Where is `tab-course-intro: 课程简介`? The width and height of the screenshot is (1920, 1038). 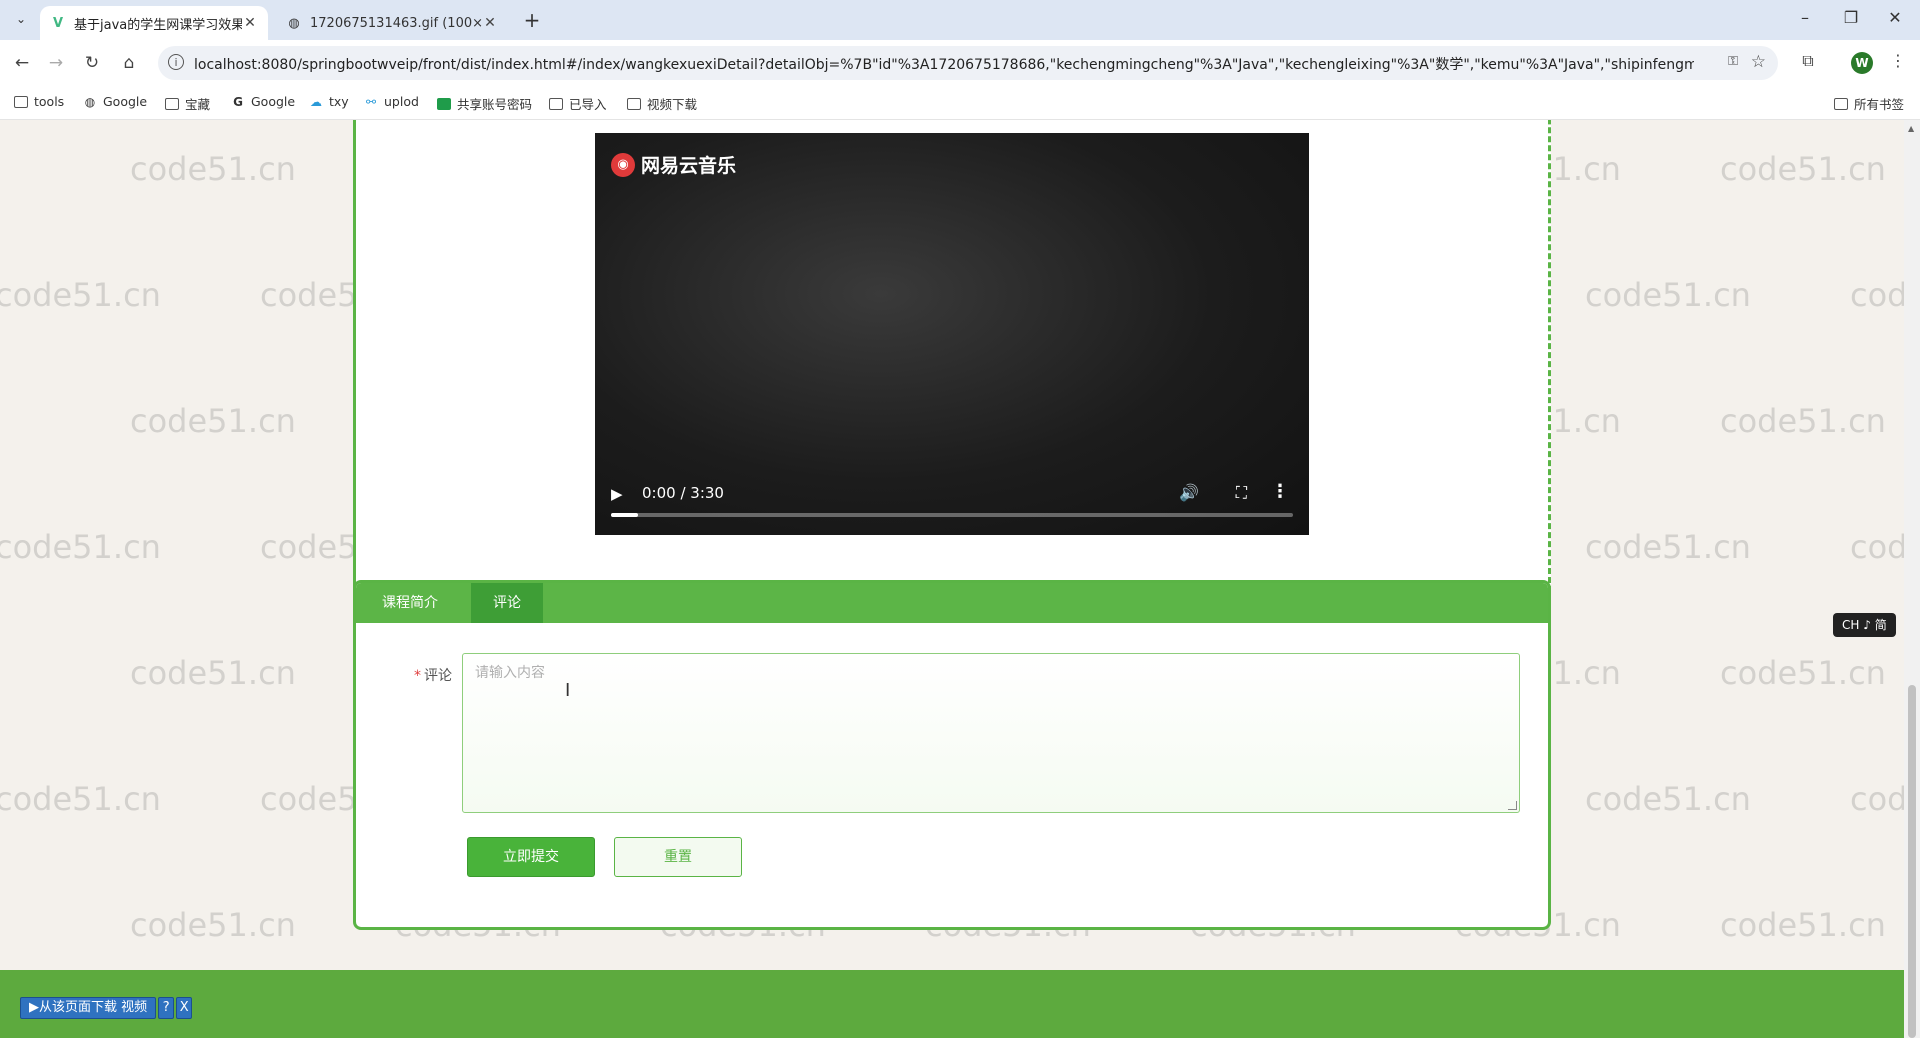 tab-course-intro: 课程简介 is located at coordinates (410, 603).